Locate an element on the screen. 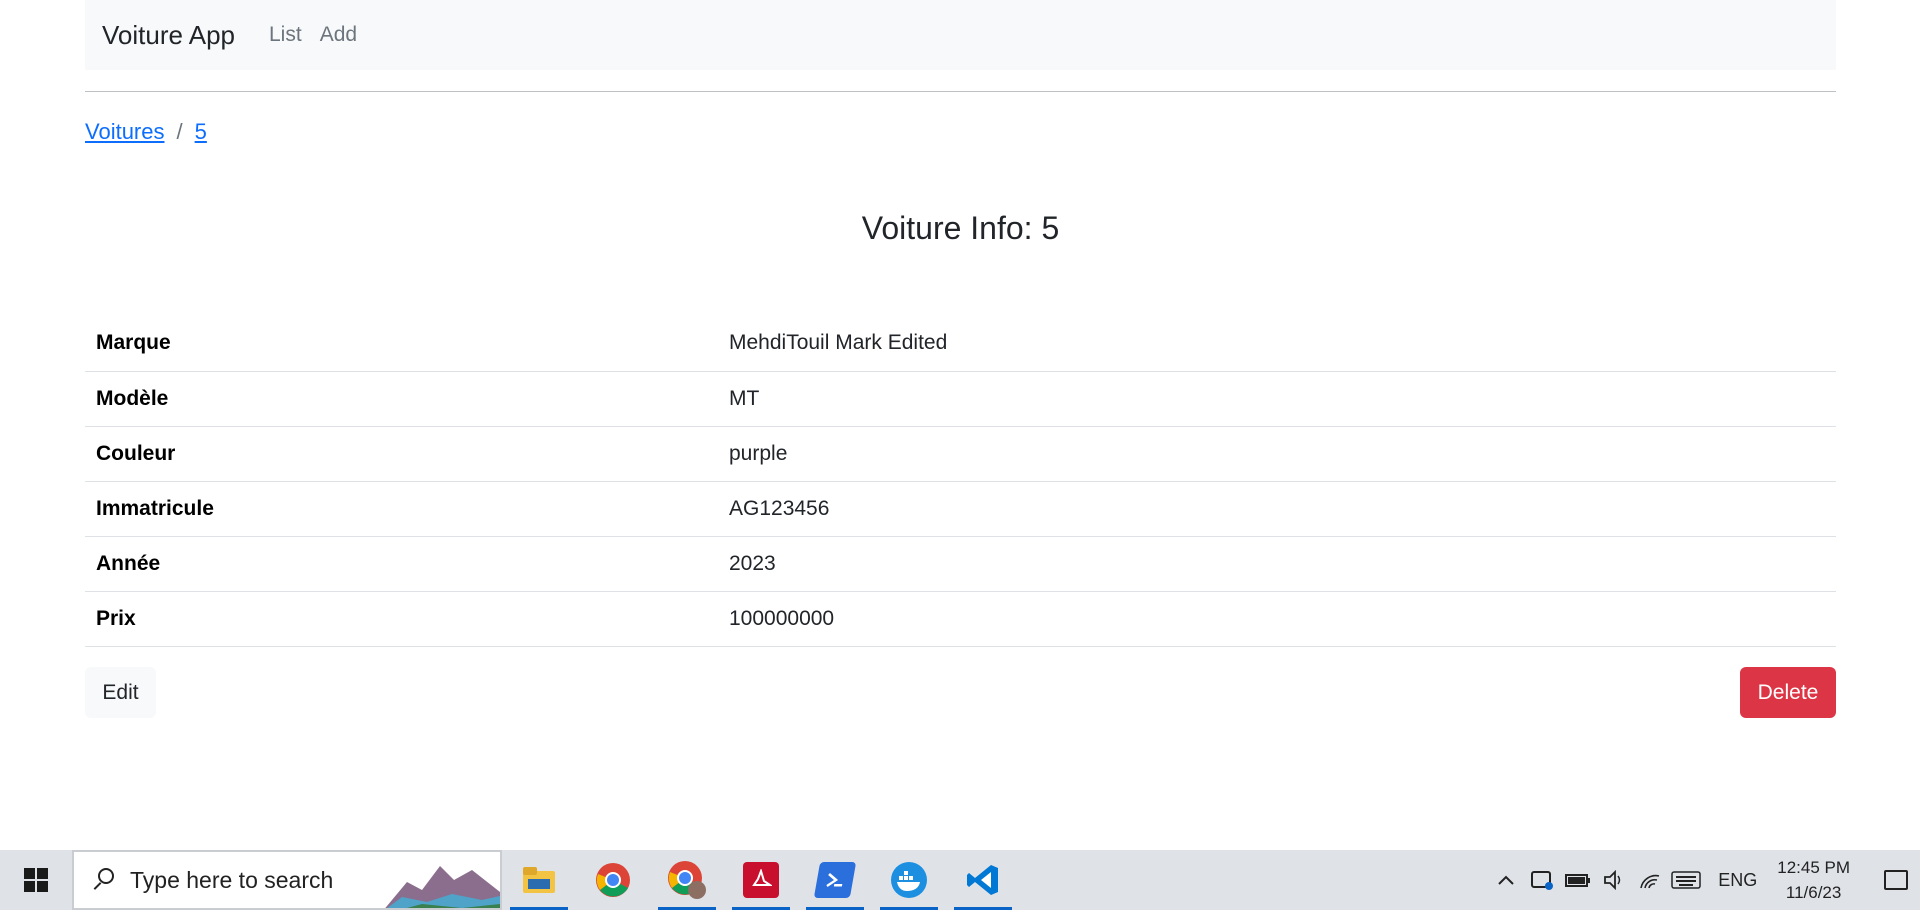 The width and height of the screenshot is (1920, 910). chrome-taskbar-item is located at coordinates (613, 880).